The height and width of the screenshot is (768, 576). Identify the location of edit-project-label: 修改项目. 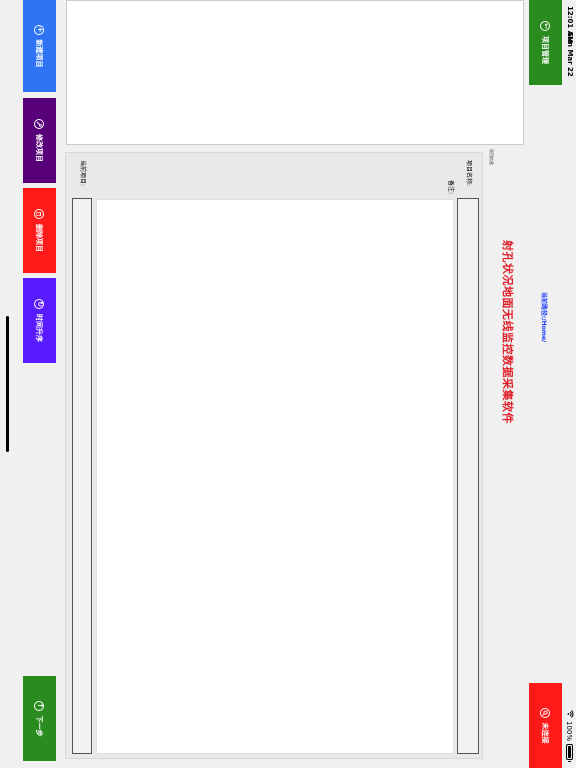
(39, 148).